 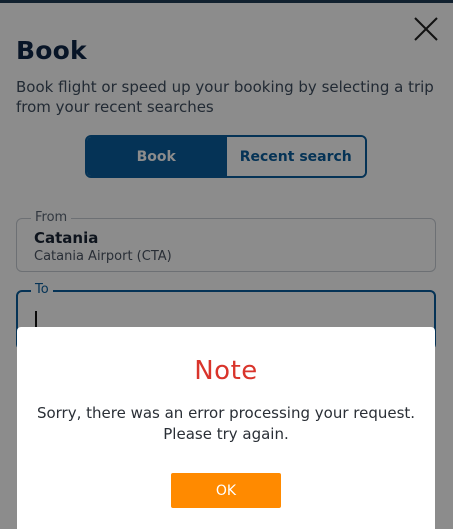 What do you see at coordinates (226, 371) in the screenshot?
I see `dialog-title: Note` at bounding box center [226, 371].